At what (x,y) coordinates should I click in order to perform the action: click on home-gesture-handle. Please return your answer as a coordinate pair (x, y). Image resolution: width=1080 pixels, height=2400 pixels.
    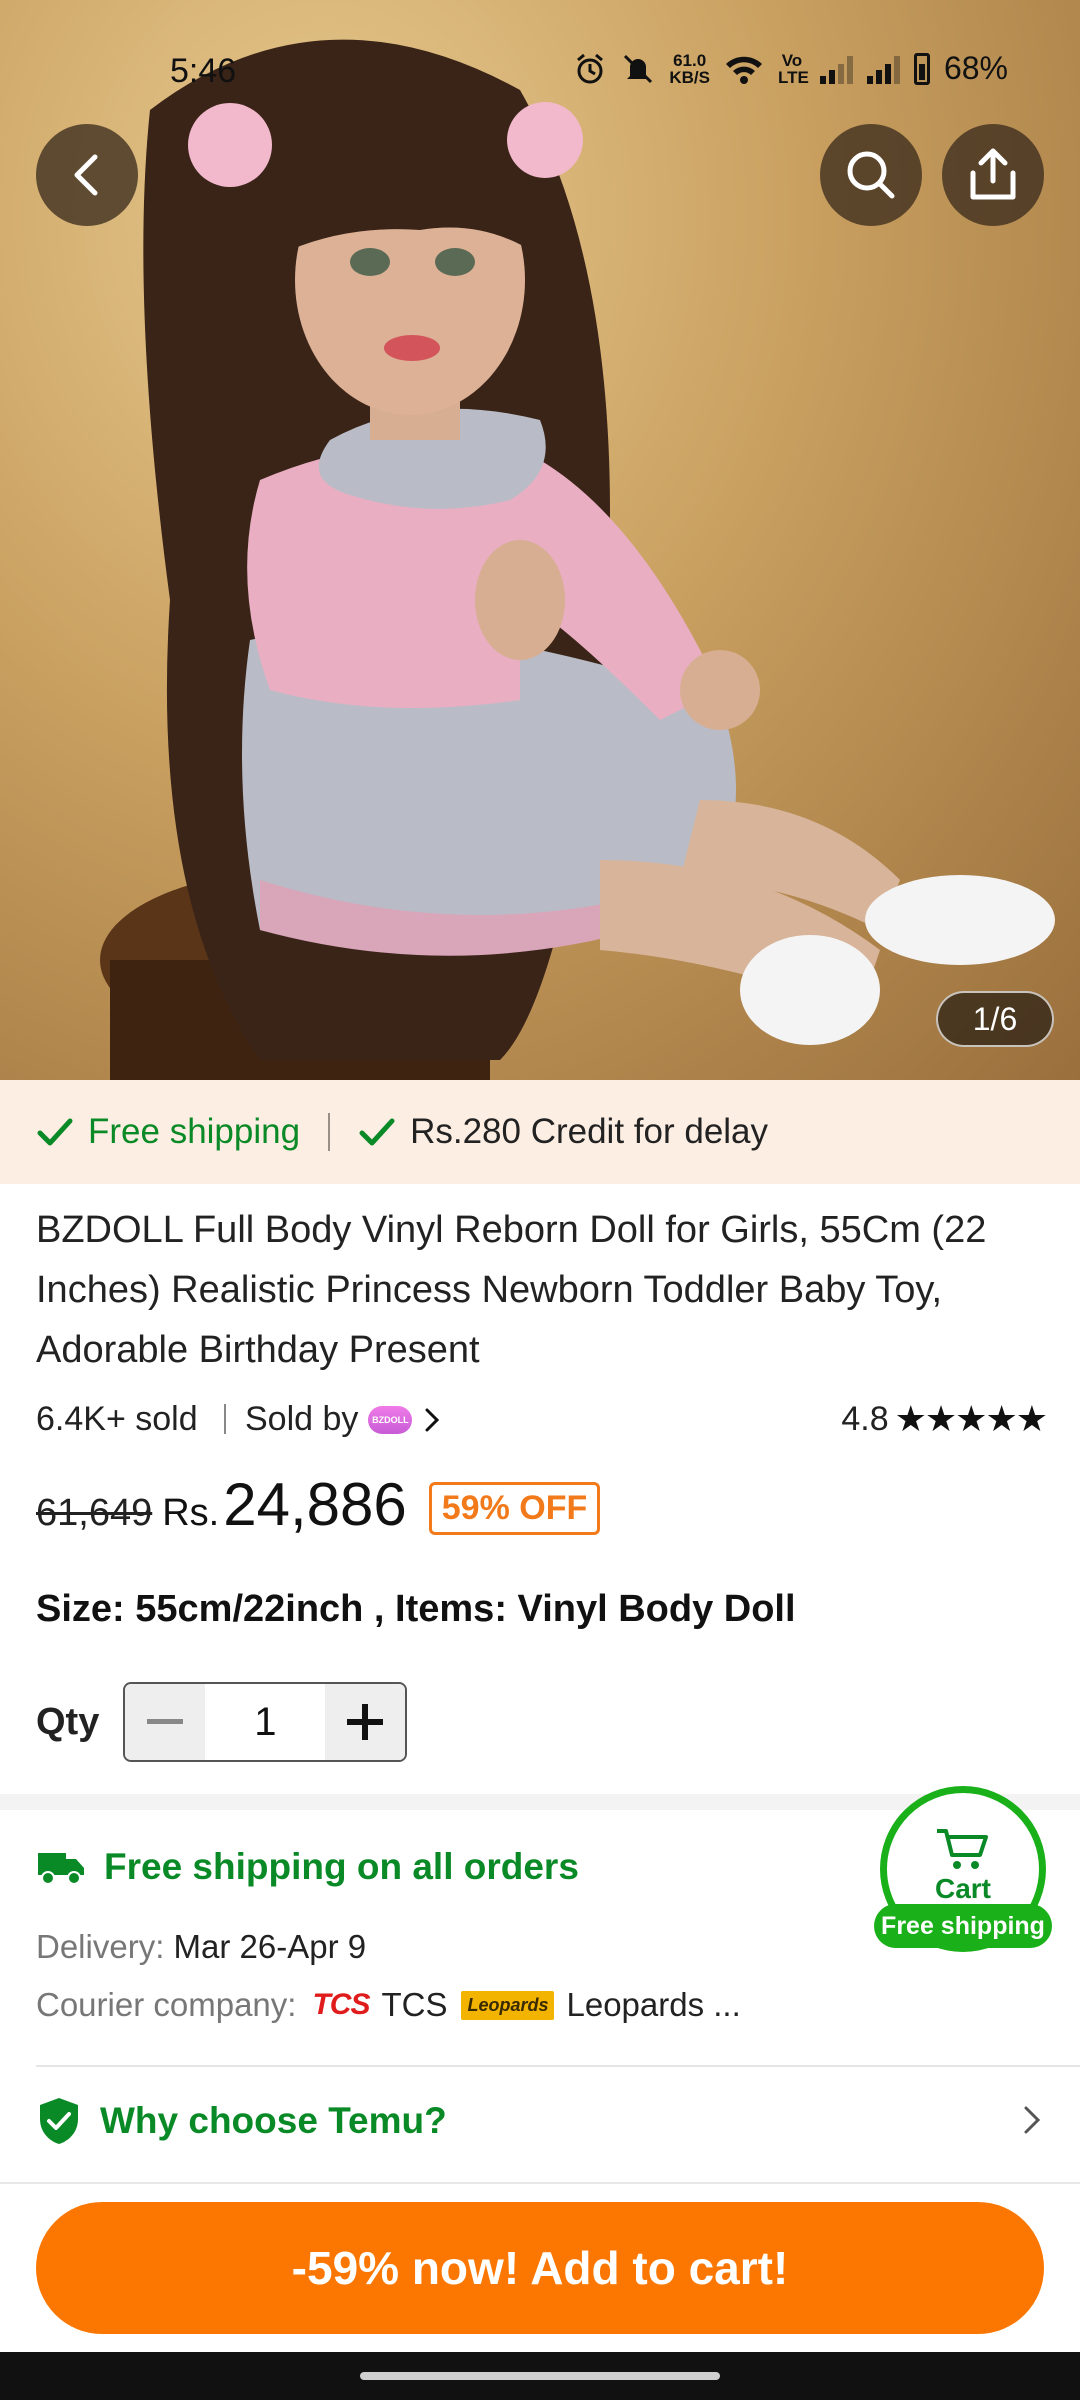
    Looking at the image, I should click on (540, 2376).